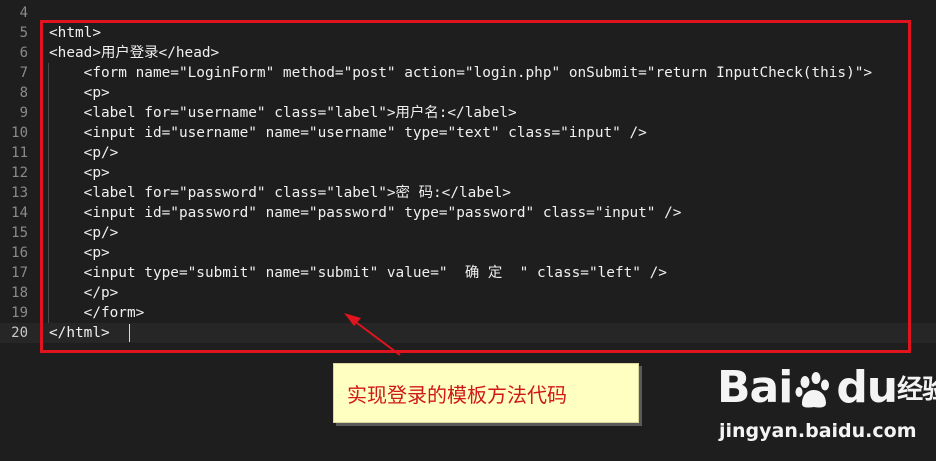  I want to click on line-number: 5, so click(23, 33).